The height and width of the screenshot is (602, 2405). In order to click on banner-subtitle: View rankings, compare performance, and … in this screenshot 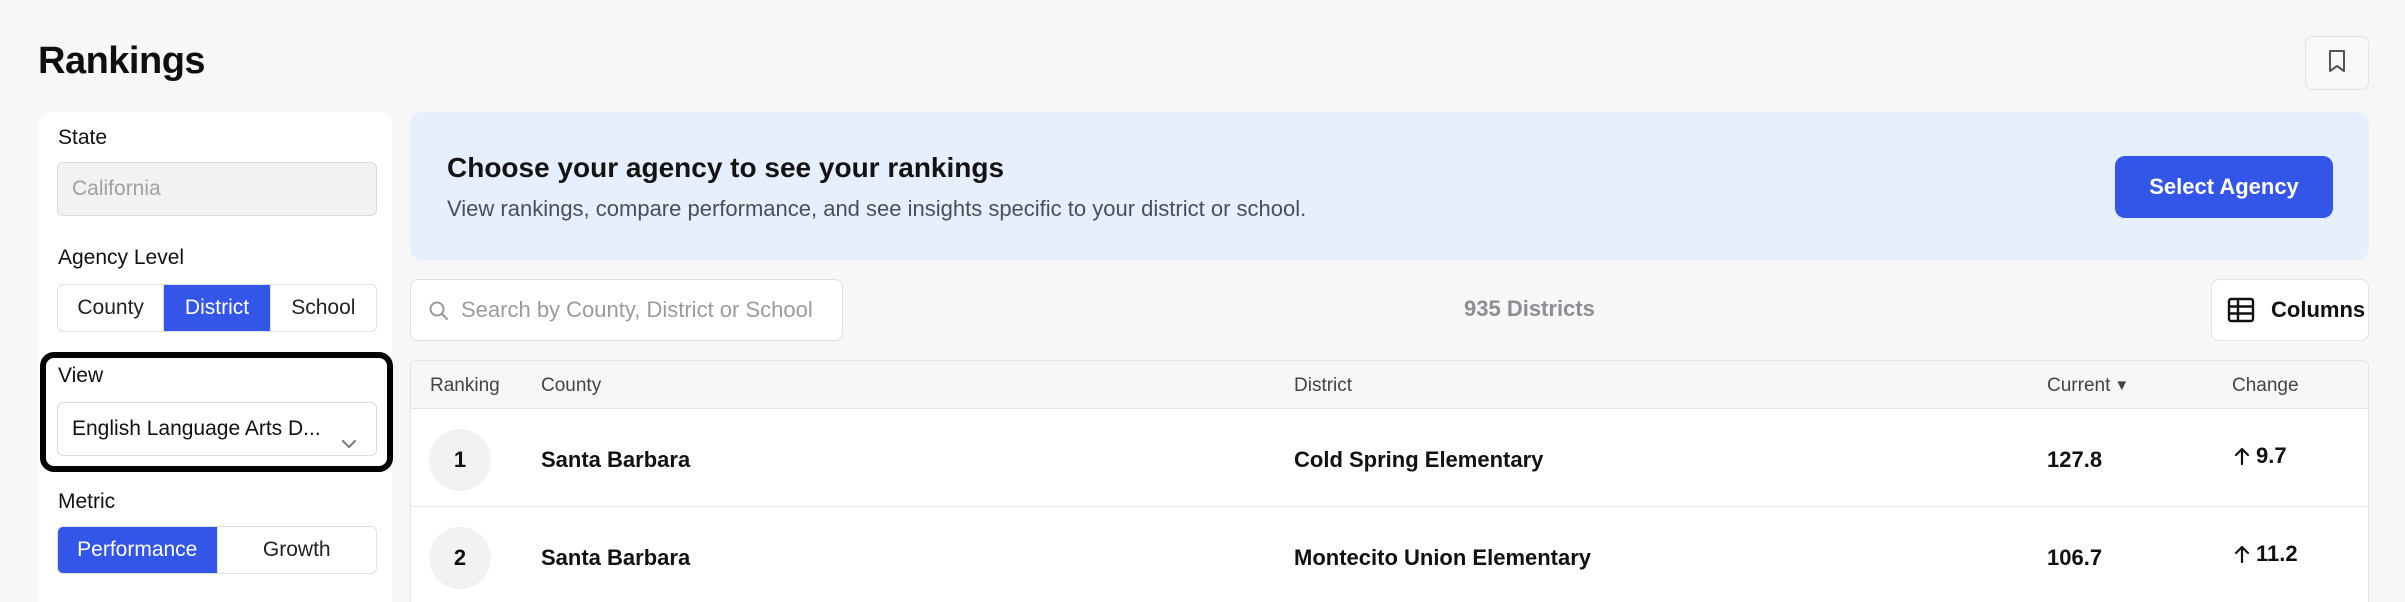, I will do `click(877, 208)`.